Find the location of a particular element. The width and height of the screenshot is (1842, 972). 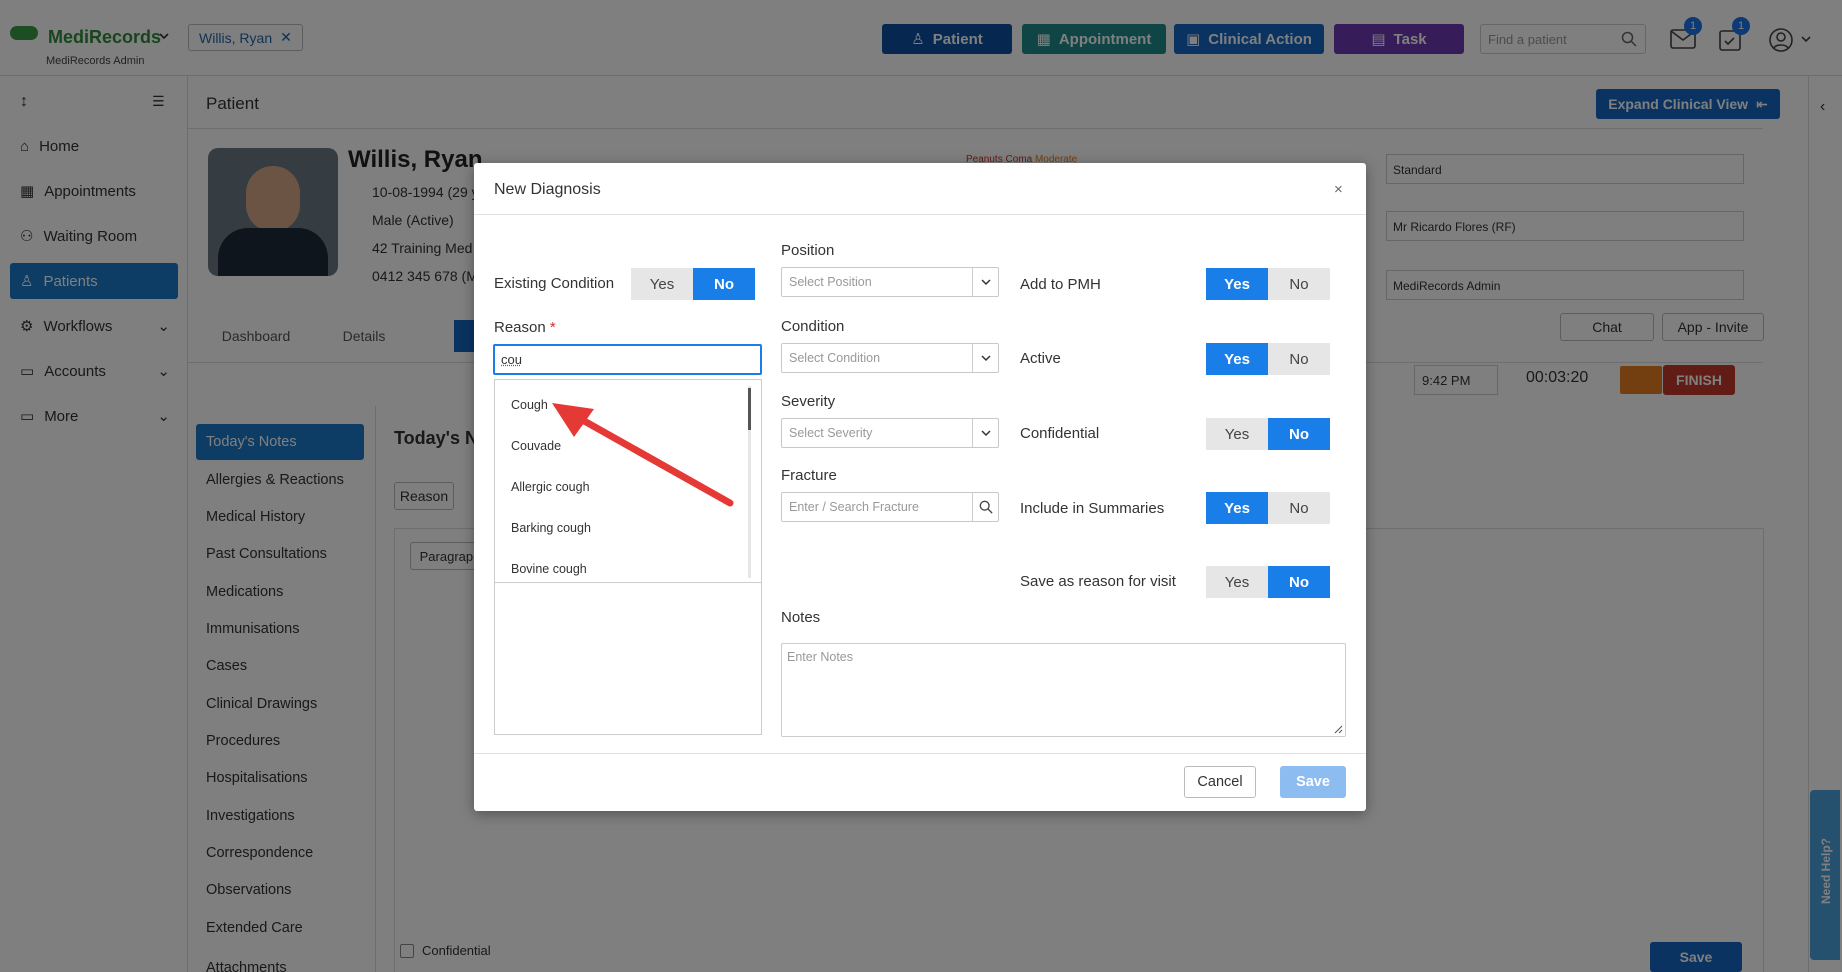

reason-for-visit-toggle: Yes No is located at coordinates (1268, 582).